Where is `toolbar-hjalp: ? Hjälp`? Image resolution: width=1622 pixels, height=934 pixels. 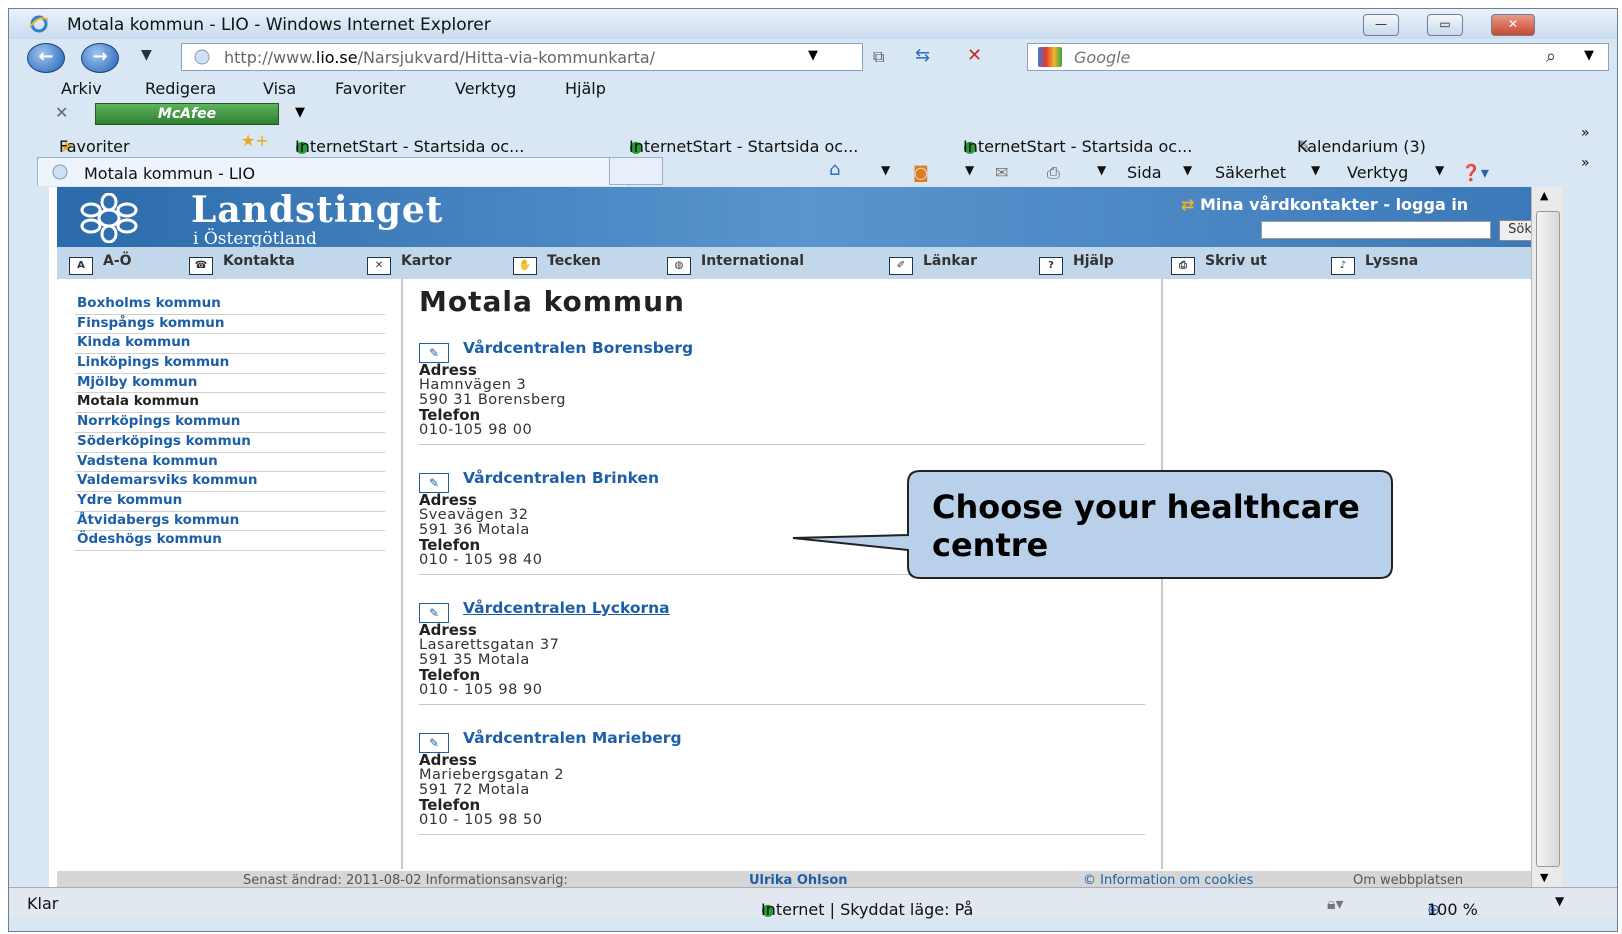 toolbar-hjalp: ? Hjälp is located at coordinates (1076, 264).